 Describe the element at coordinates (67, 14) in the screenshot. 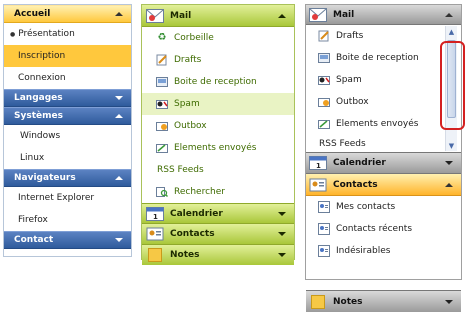

I see `section-header-accueil: Accueil` at that location.